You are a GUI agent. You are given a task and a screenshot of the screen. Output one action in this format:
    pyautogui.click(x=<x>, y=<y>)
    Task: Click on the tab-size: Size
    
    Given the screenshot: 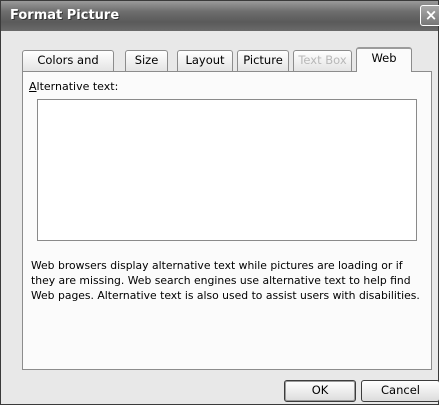 What is the action you would take?
    pyautogui.click(x=146, y=60)
    